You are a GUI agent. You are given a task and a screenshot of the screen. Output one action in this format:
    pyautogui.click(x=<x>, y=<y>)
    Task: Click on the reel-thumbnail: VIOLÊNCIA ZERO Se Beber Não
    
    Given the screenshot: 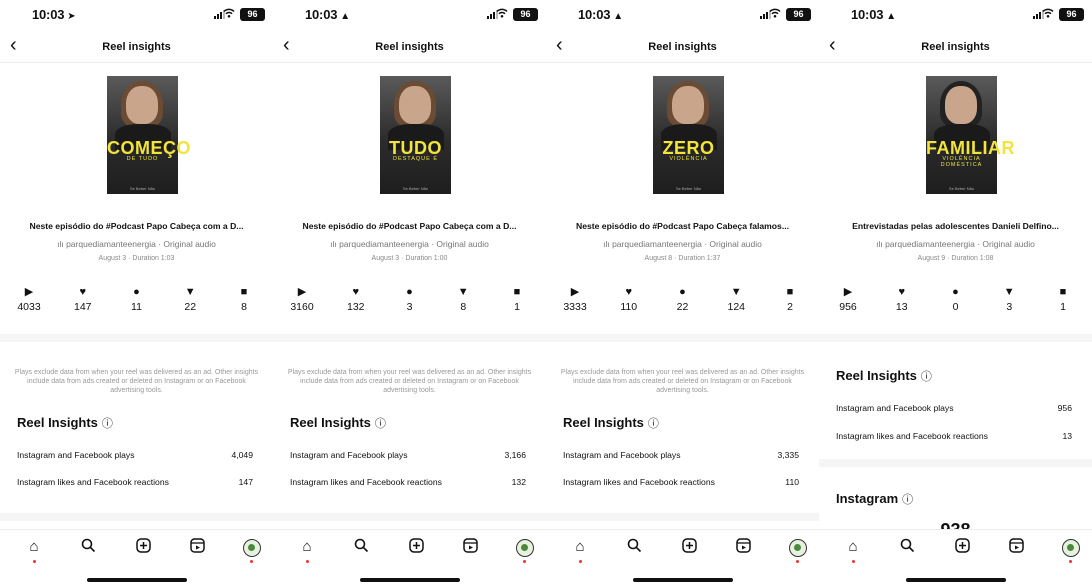 What is the action you would take?
    pyautogui.click(x=688, y=135)
    